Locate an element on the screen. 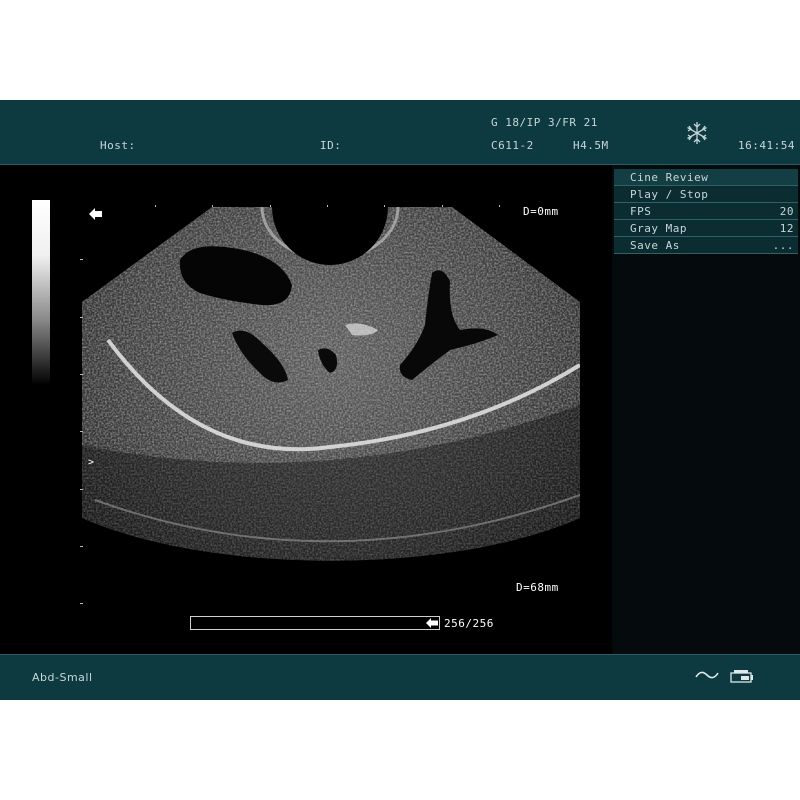 This screenshot has width=800, height=800. tilde-wave-icon is located at coordinates (707, 675).